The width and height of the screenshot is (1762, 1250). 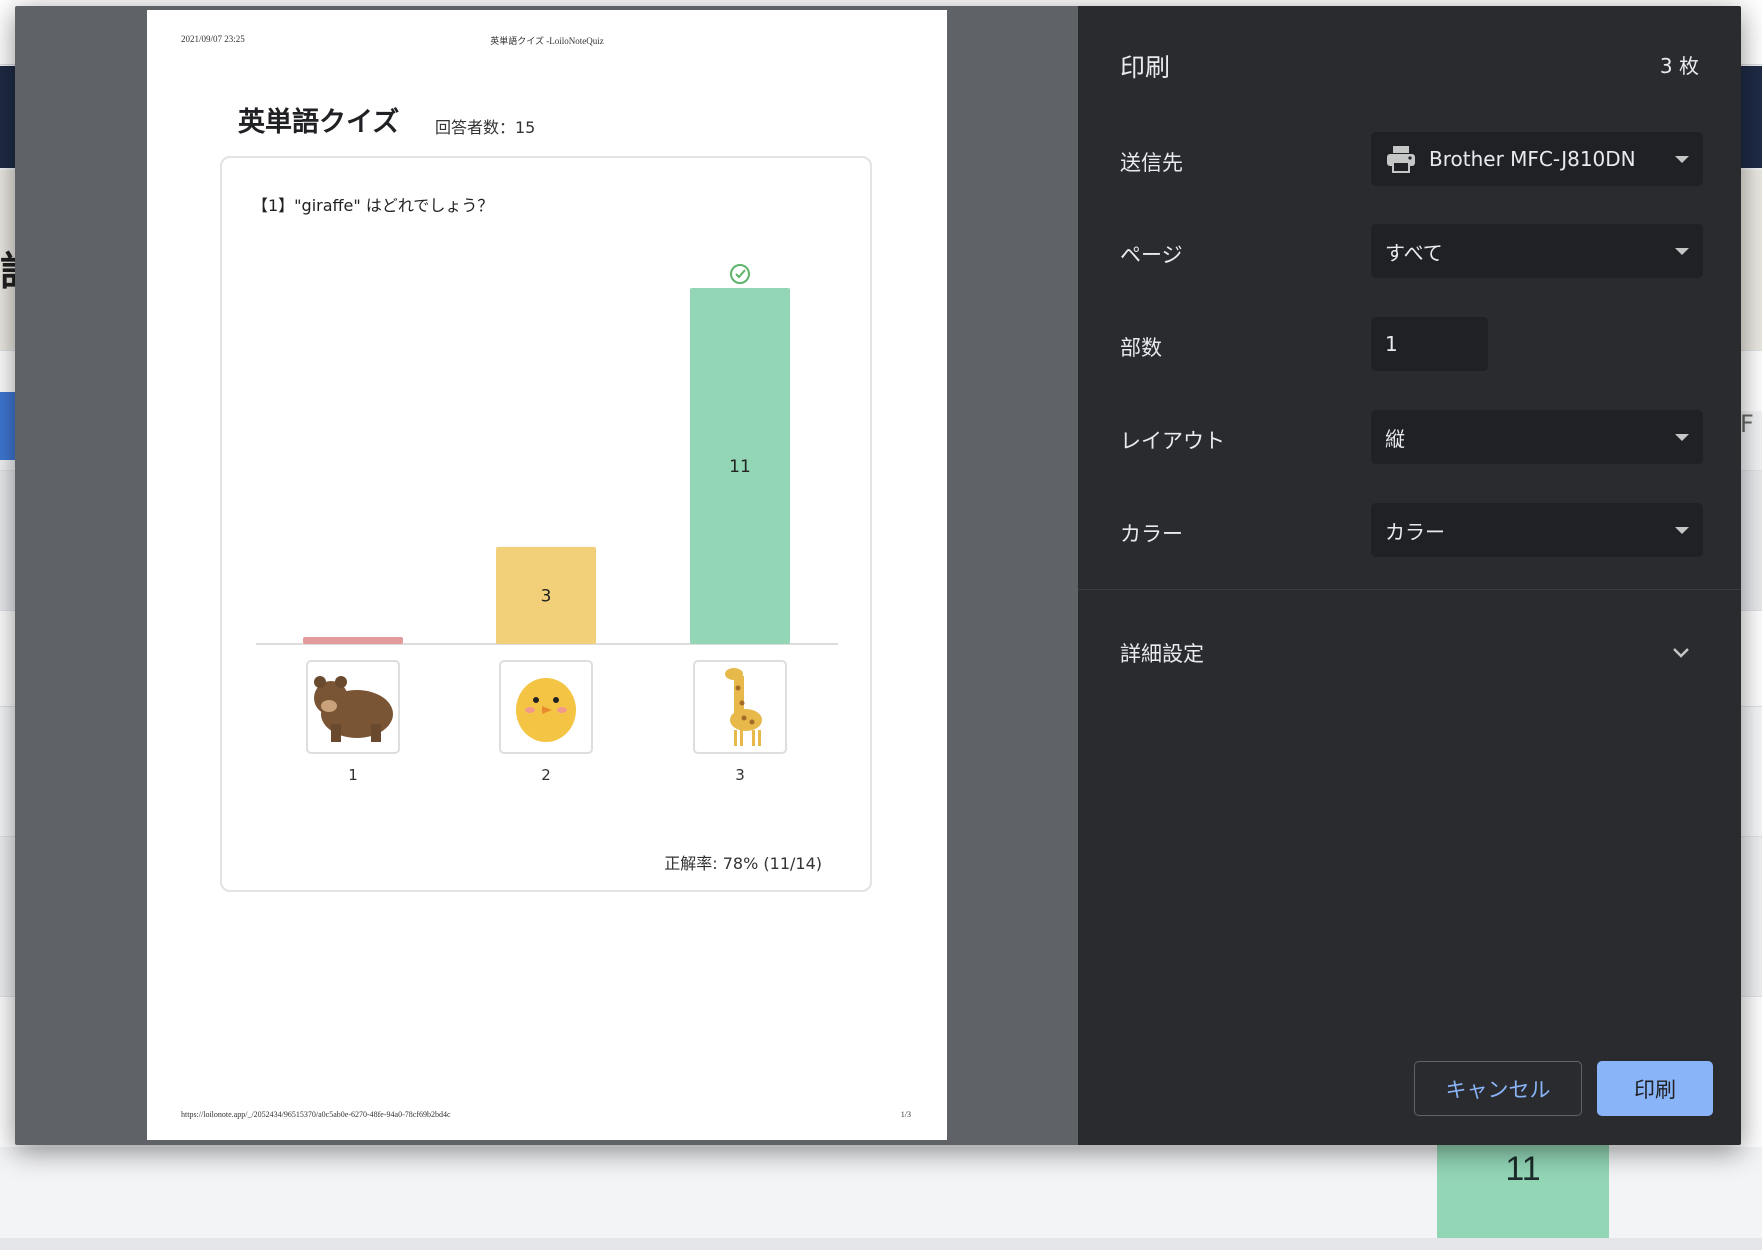 What do you see at coordinates (1523, 1169) in the screenshot?
I see `background-bar-value: 11` at bounding box center [1523, 1169].